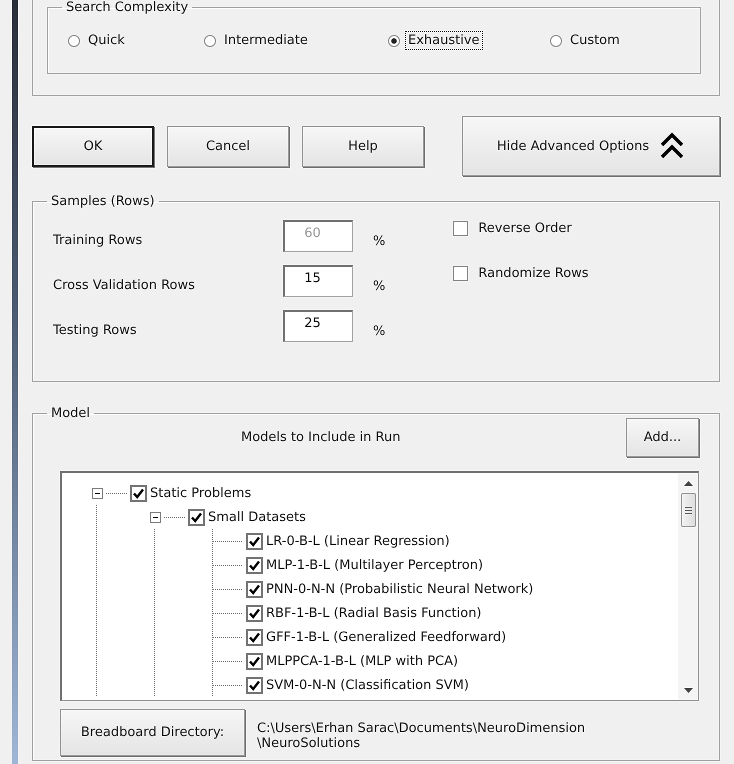 This screenshot has width=734, height=764. Describe the element at coordinates (525, 228) in the screenshot. I see `checkbox-label: Reverse Order` at that location.